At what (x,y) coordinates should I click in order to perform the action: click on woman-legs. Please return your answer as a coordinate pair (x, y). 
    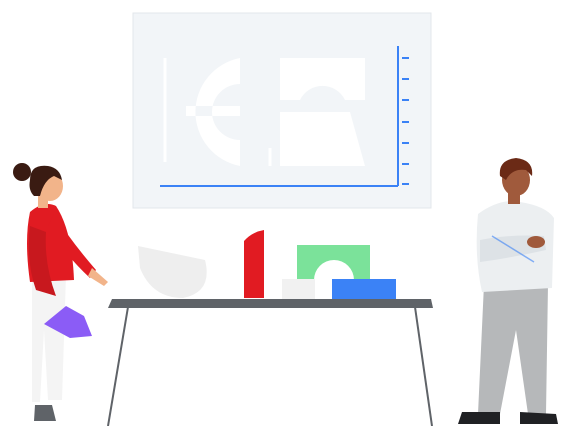
    Looking at the image, I should click on (49, 338).